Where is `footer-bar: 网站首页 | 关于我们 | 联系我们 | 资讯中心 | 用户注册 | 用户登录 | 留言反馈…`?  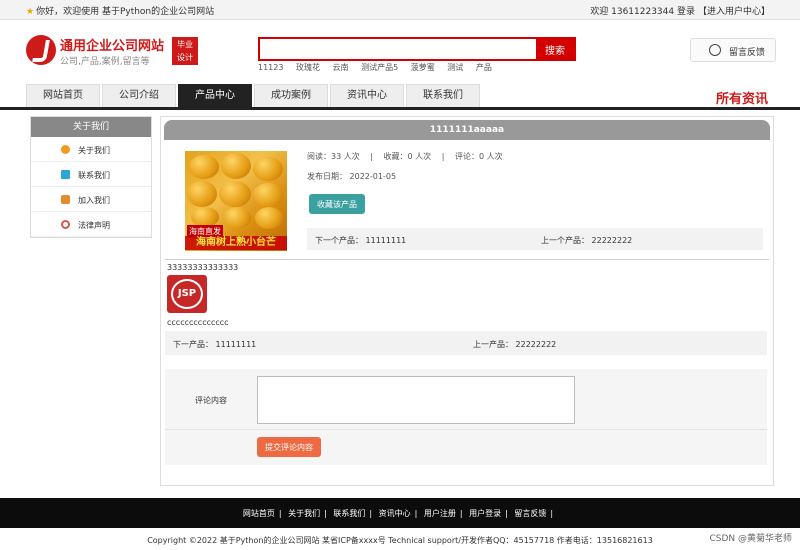 footer-bar: 网站首页 | 关于我们 | 联系我们 | 资讯中心 | 用户注册 | 用户登录 | 留言反馈… is located at coordinates (400, 513).